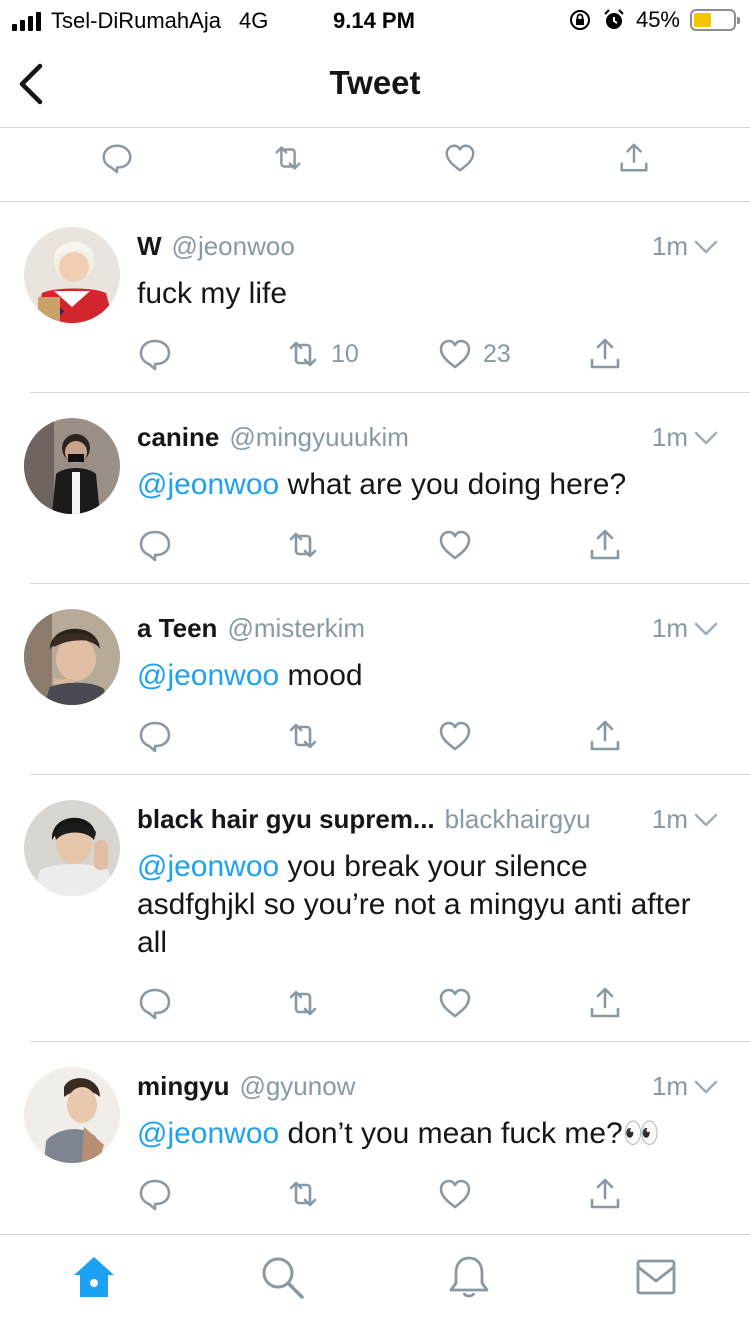 The image size is (750, 1334). What do you see at coordinates (183, 1086) in the screenshot?
I see `display-name: mingyu` at bounding box center [183, 1086].